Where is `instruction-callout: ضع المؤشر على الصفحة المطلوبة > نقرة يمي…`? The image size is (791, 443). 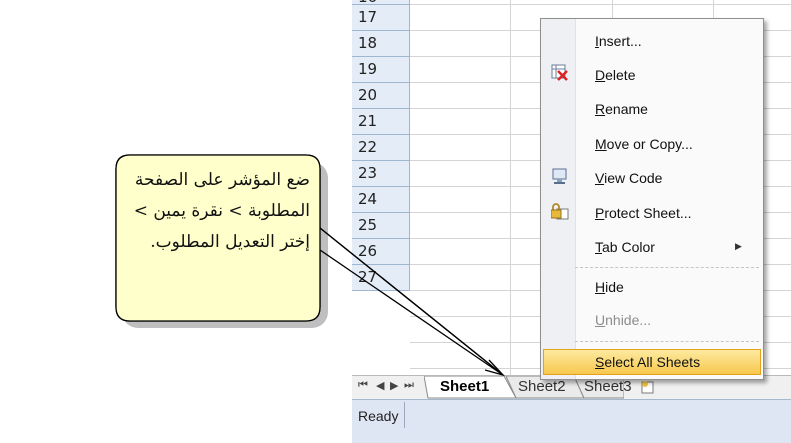 instruction-callout: ضع المؤشر على الصفحة المطلوبة > نقرة يمي… is located at coordinates (217, 238).